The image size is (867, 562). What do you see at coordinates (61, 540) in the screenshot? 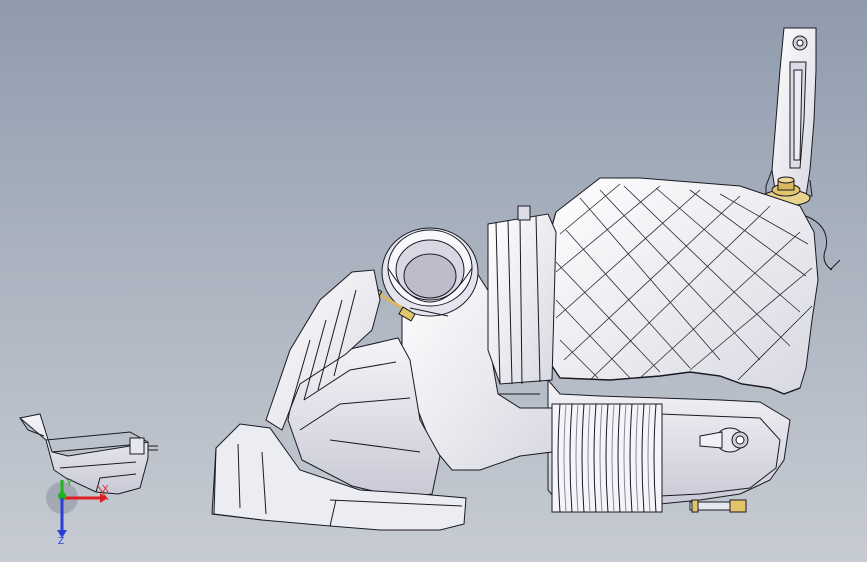
I see `z-axis-label: Z` at bounding box center [61, 540].